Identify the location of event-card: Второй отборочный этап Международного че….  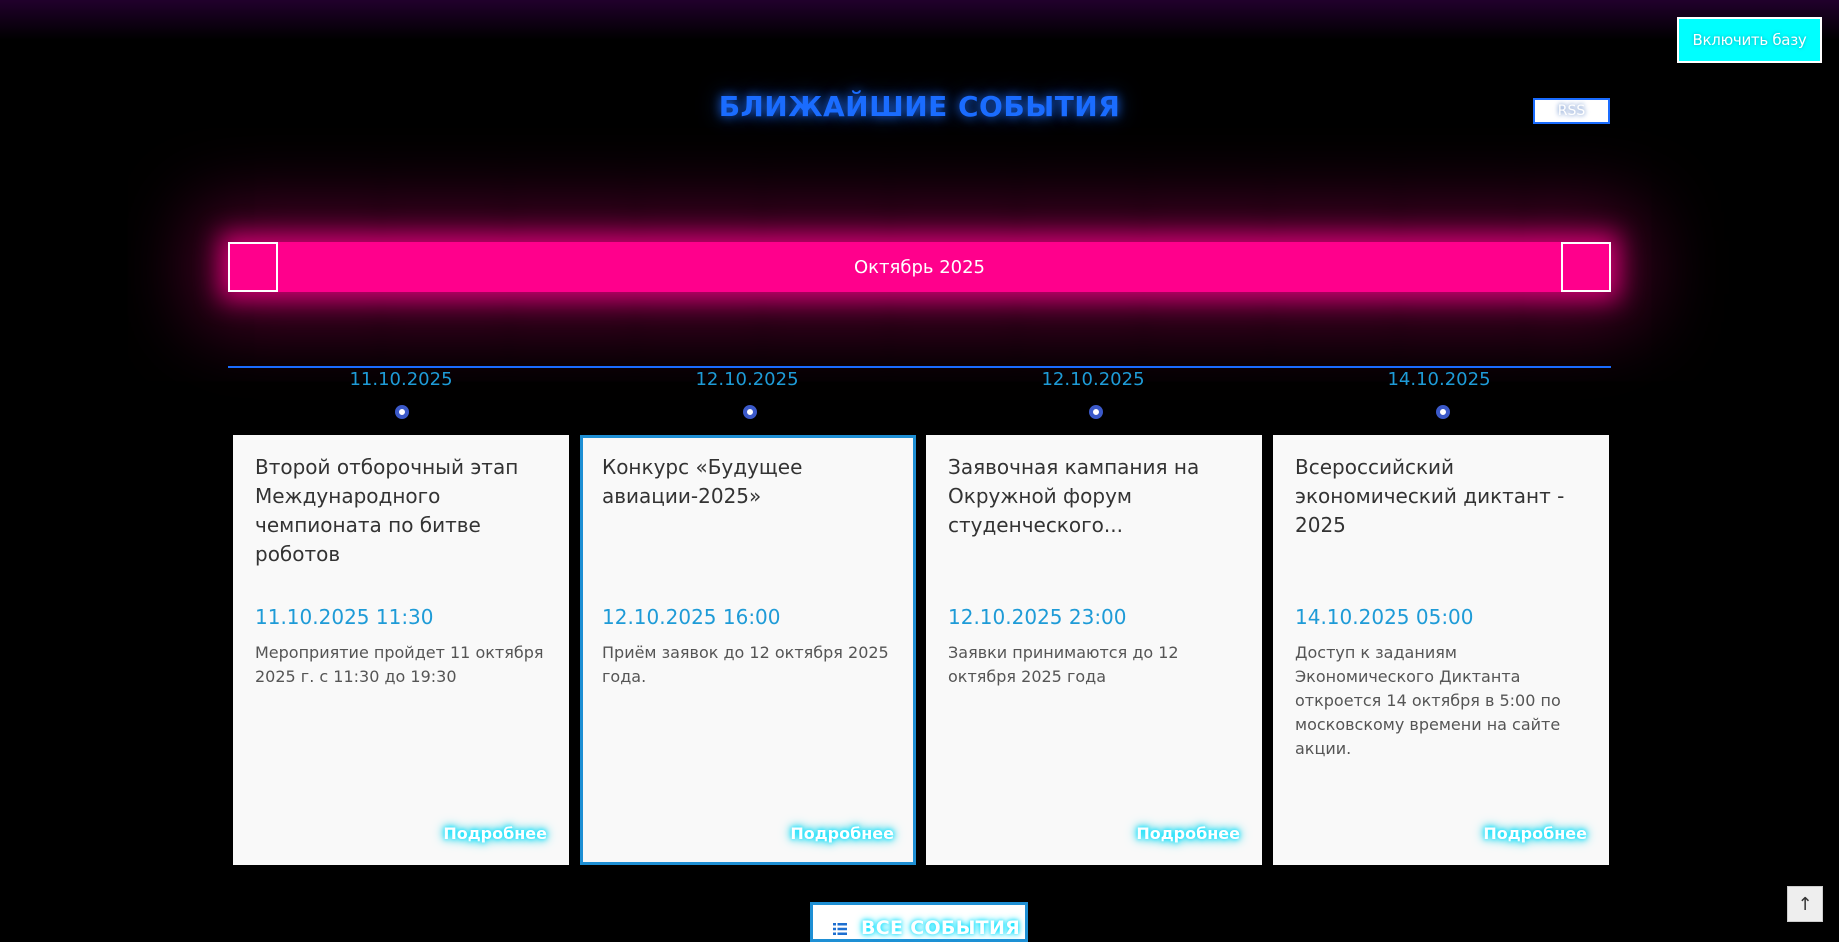
(401, 650).